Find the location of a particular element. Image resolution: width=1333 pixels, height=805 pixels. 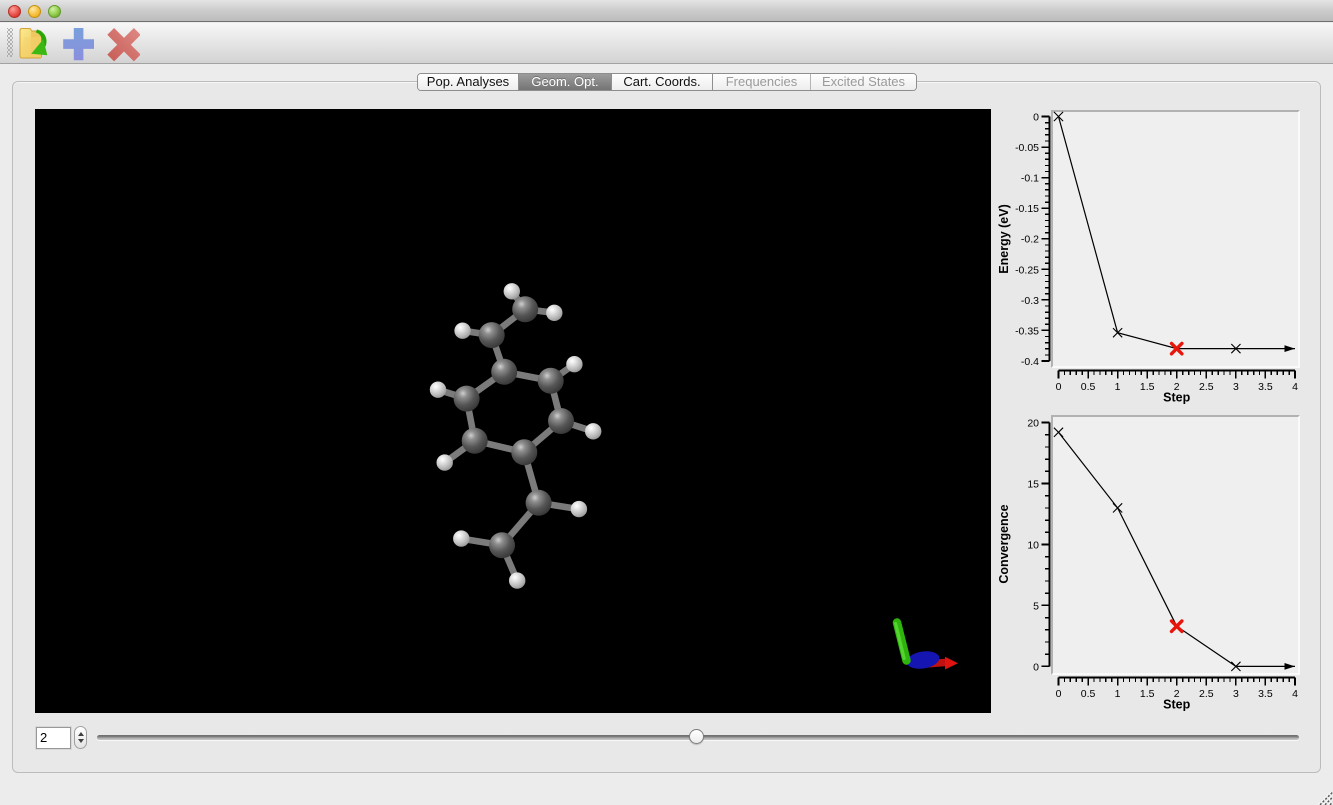

svg-text: Convergence is located at coordinates (1004, 543).